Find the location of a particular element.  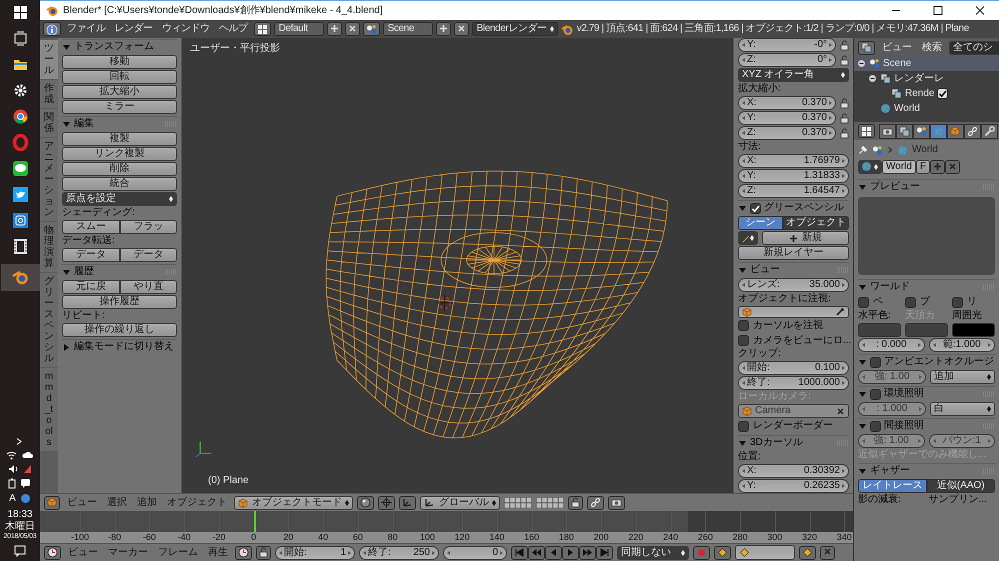

menu-item: オブジェクト is located at coordinates (197, 502).